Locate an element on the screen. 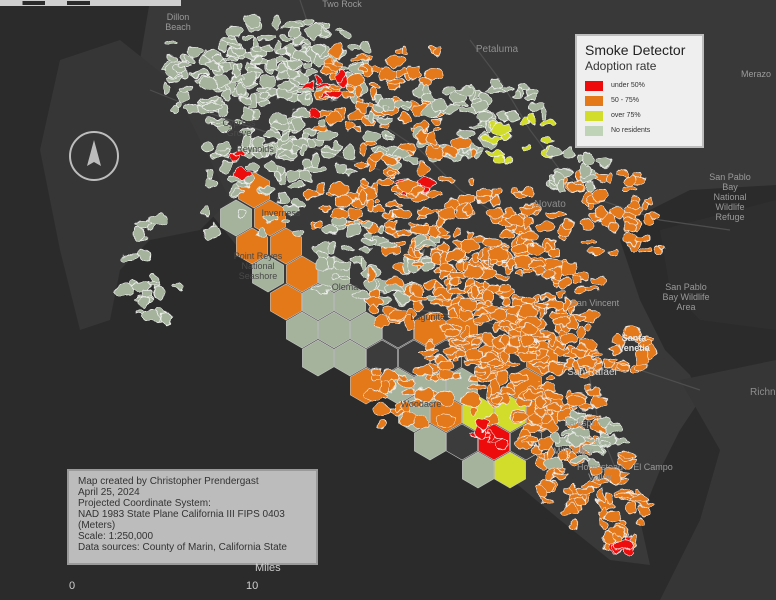  legend-label: 50 - 75% is located at coordinates (625, 100).